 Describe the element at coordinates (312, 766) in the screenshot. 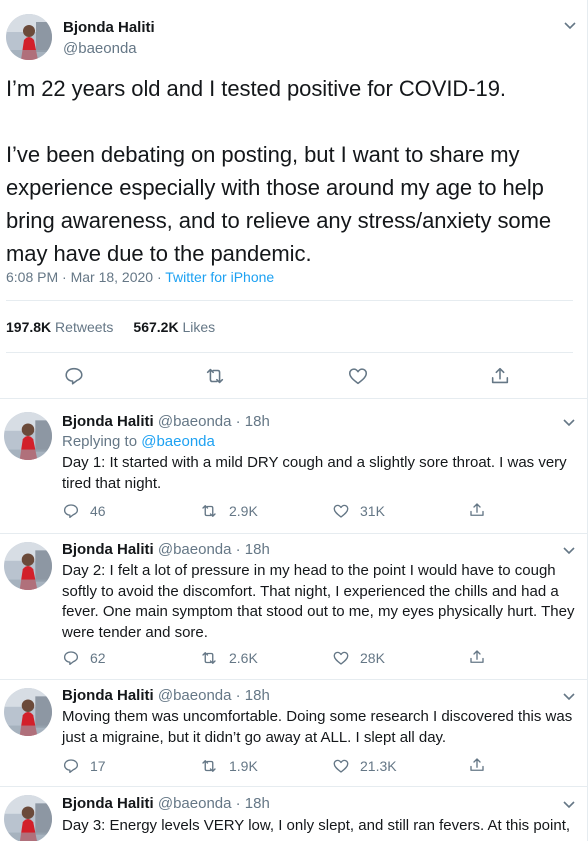

I see `reply-actions: 17 1.9K 21.3K` at that location.